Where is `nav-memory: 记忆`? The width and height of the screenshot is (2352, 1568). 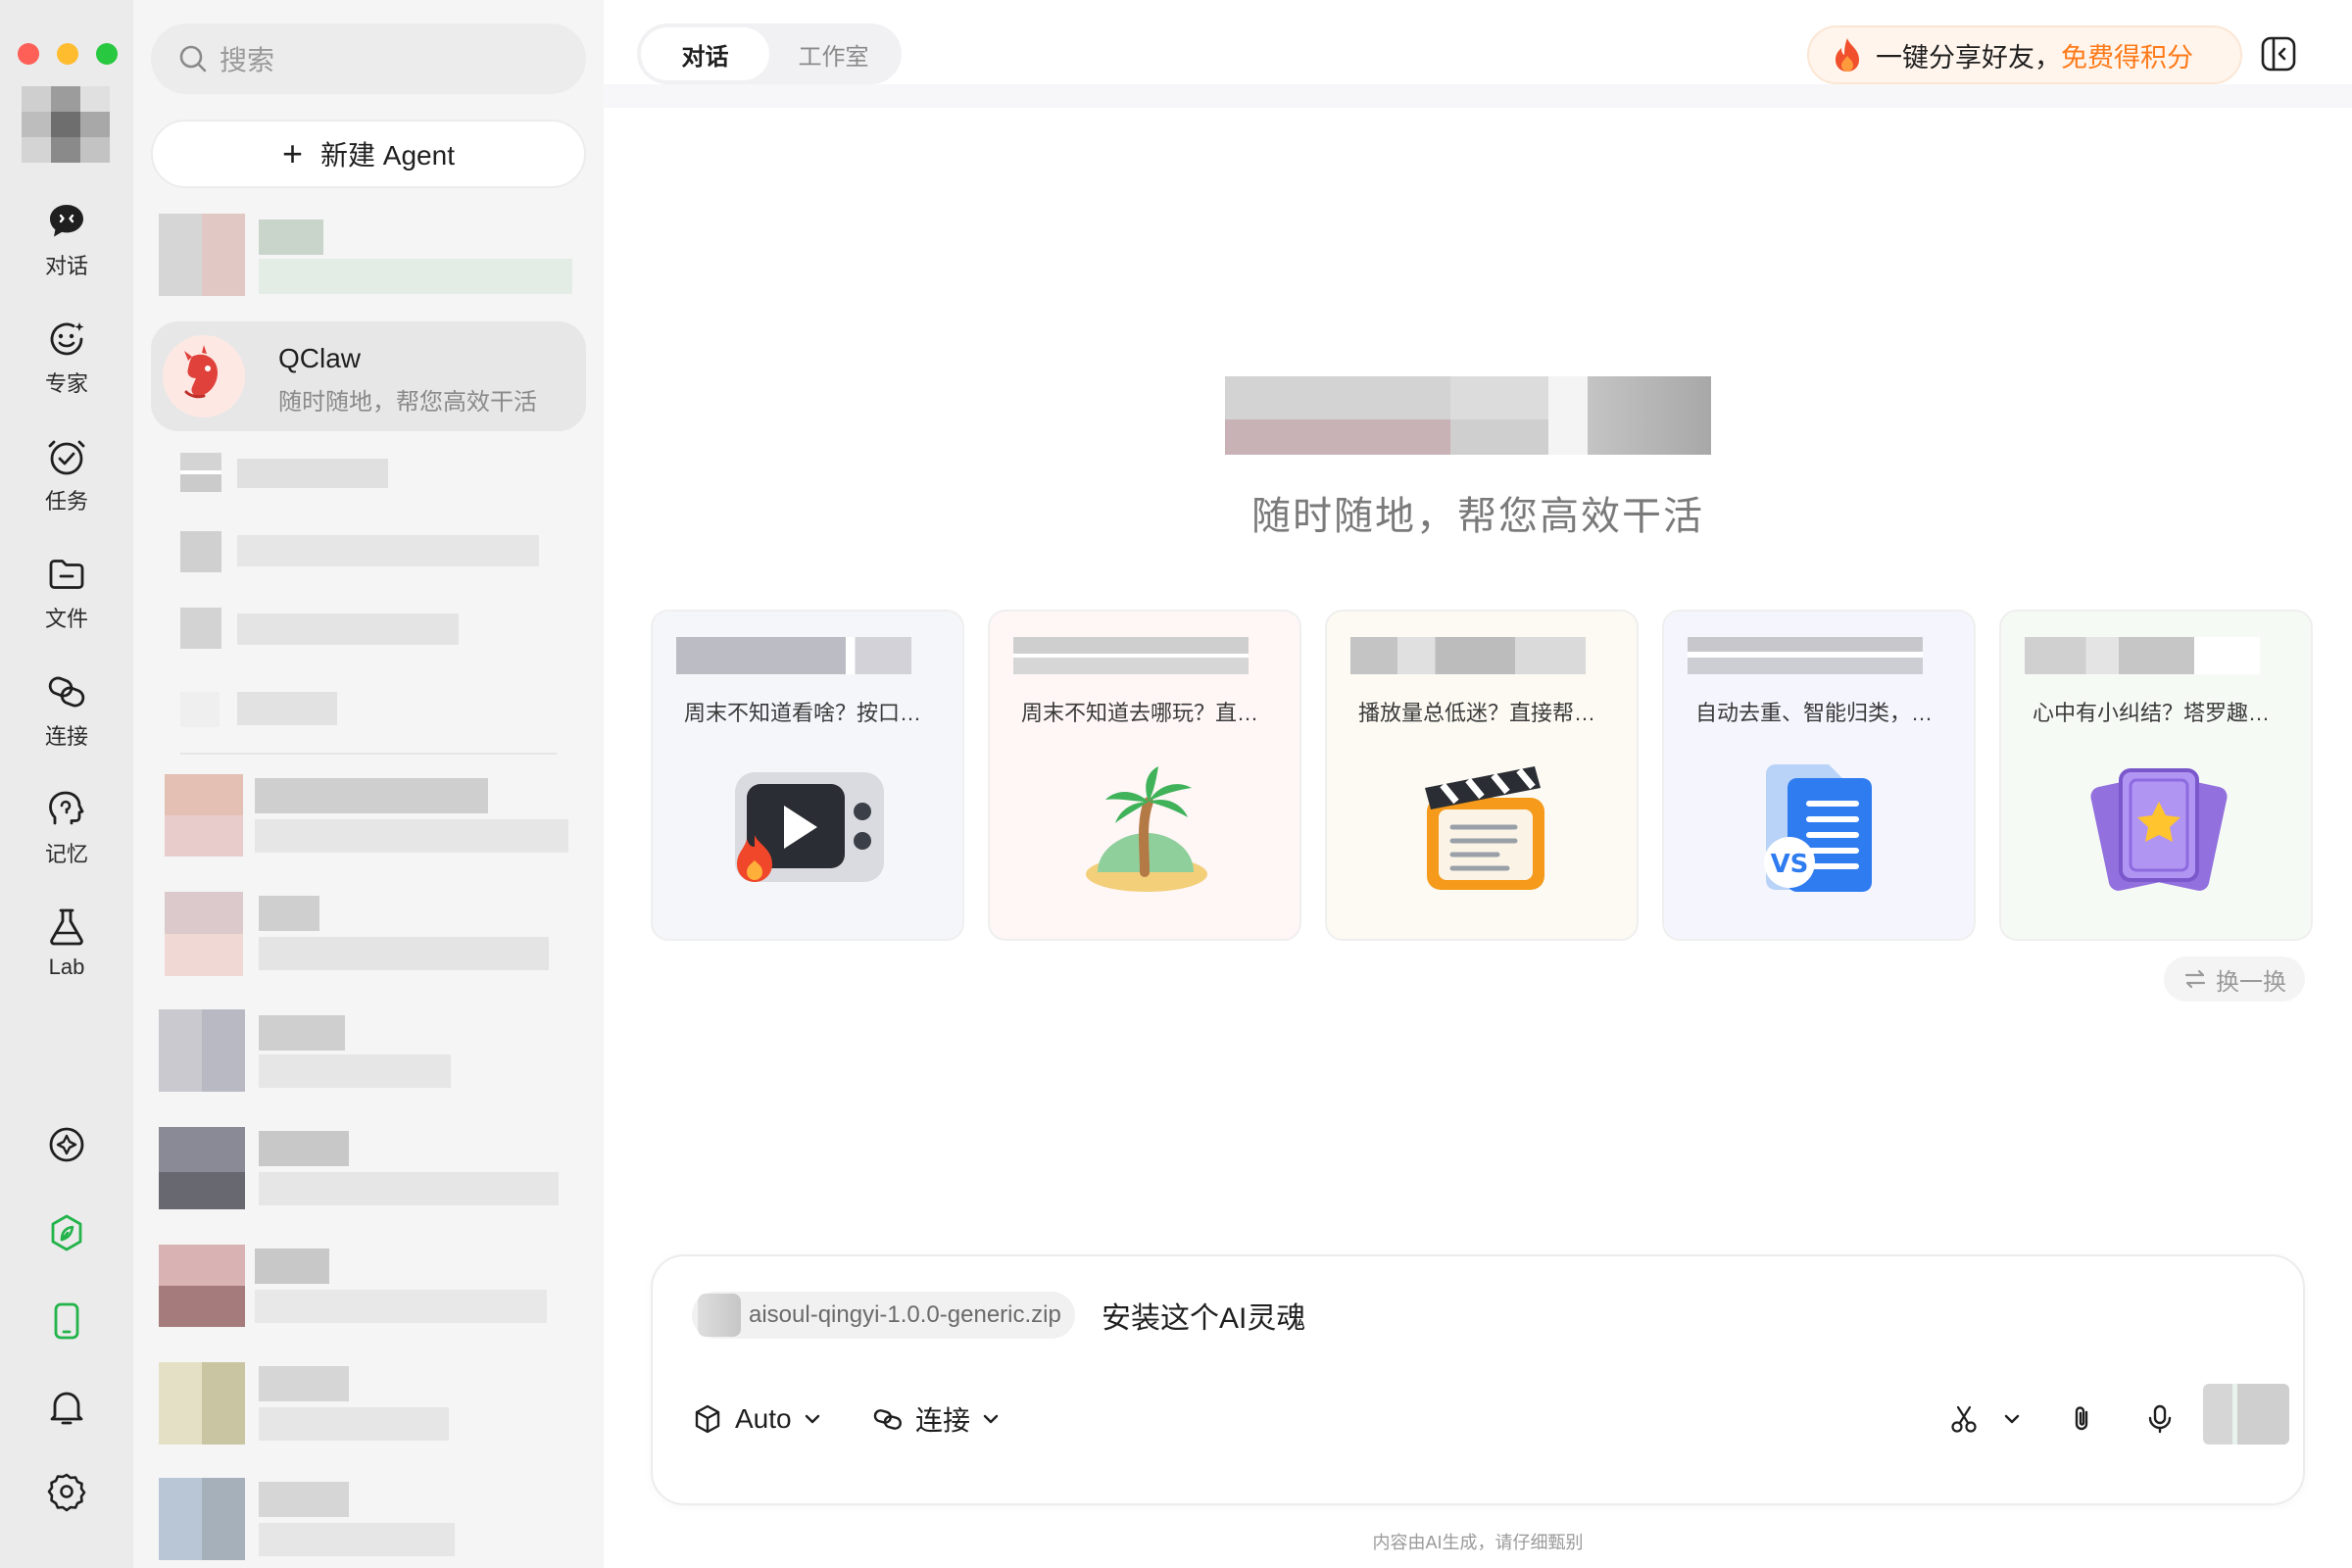
nav-memory: 记忆 is located at coordinates (66, 828).